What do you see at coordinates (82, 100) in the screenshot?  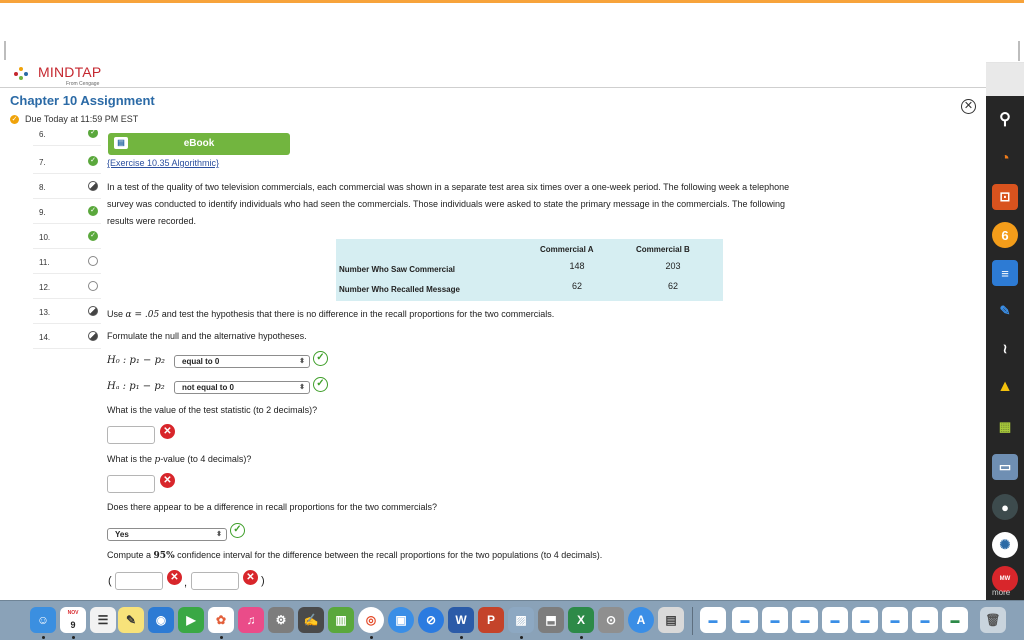 I see `assignment-title: Chapter 10 Assignment` at bounding box center [82, 100].